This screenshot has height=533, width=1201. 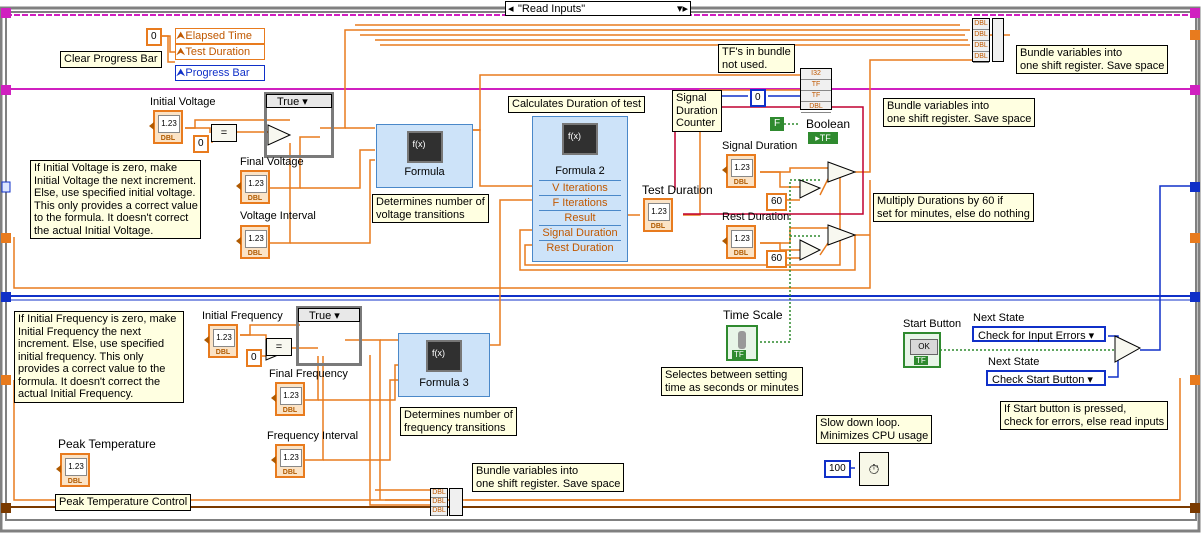 I want to click on formula-node-3: Formula 3, so click(x=444, y=365).